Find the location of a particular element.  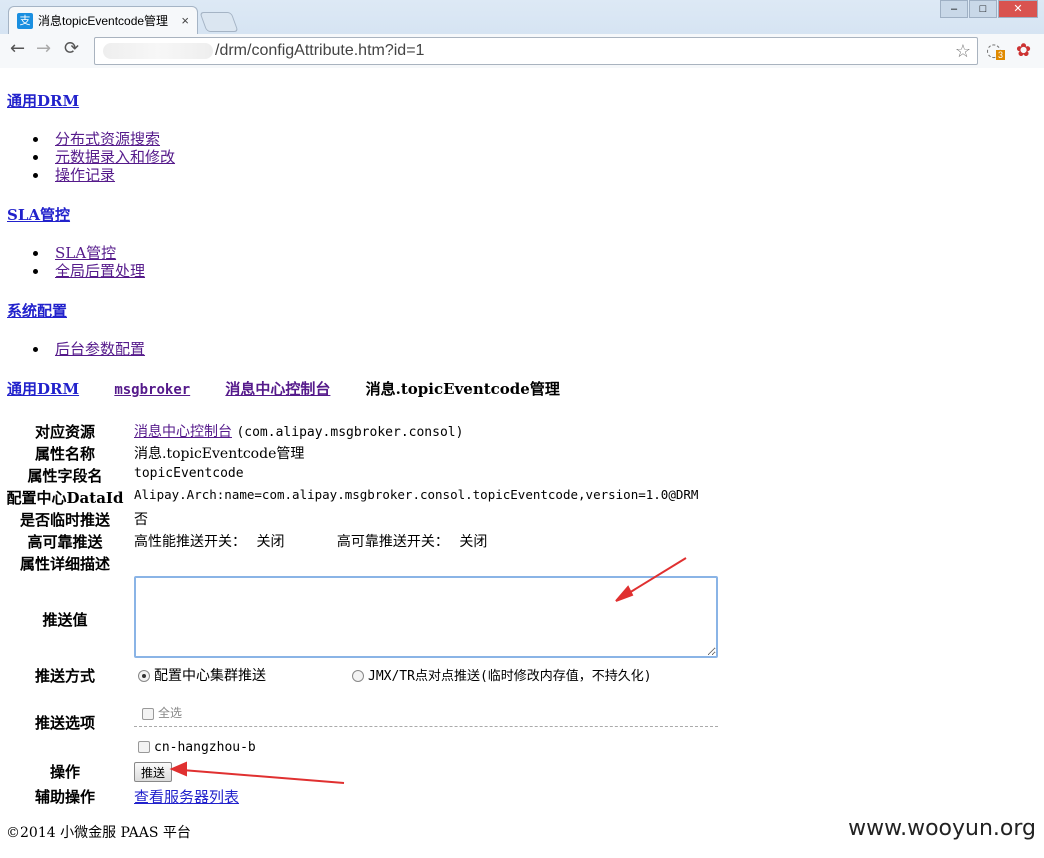

close-icon: × is located at coordinates (185, 20).